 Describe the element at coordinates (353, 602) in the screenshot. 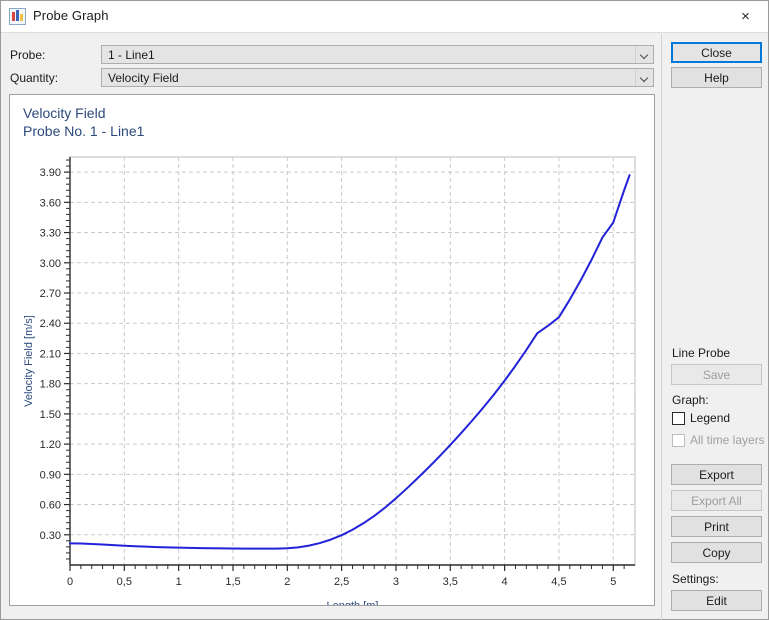

I see `svg-text: Length [m]` at that location.